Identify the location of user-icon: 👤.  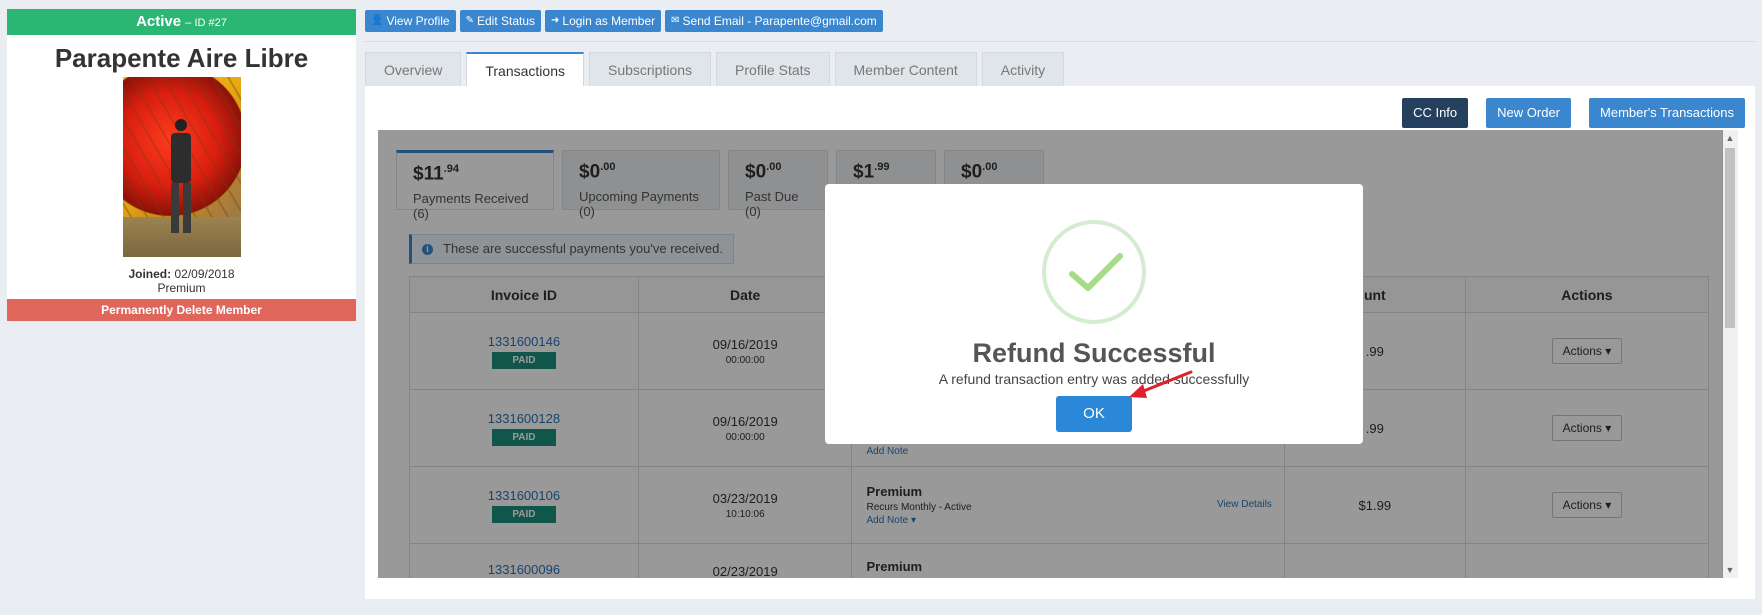
(377, 20).